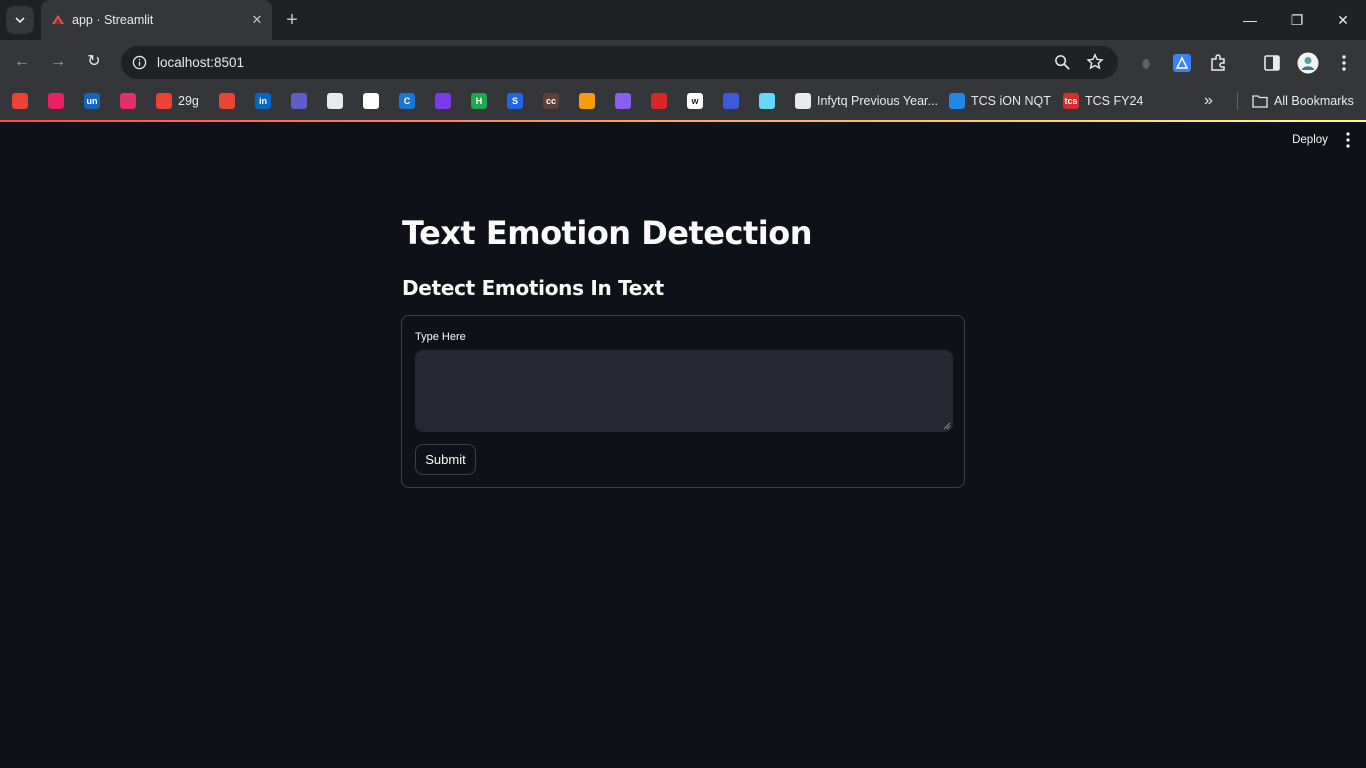 Image resolution: width=1366 pixels, height=768 pixels. Describe the element at coordinates (684, 391) in the screenshot. I see `text-input` at that location.